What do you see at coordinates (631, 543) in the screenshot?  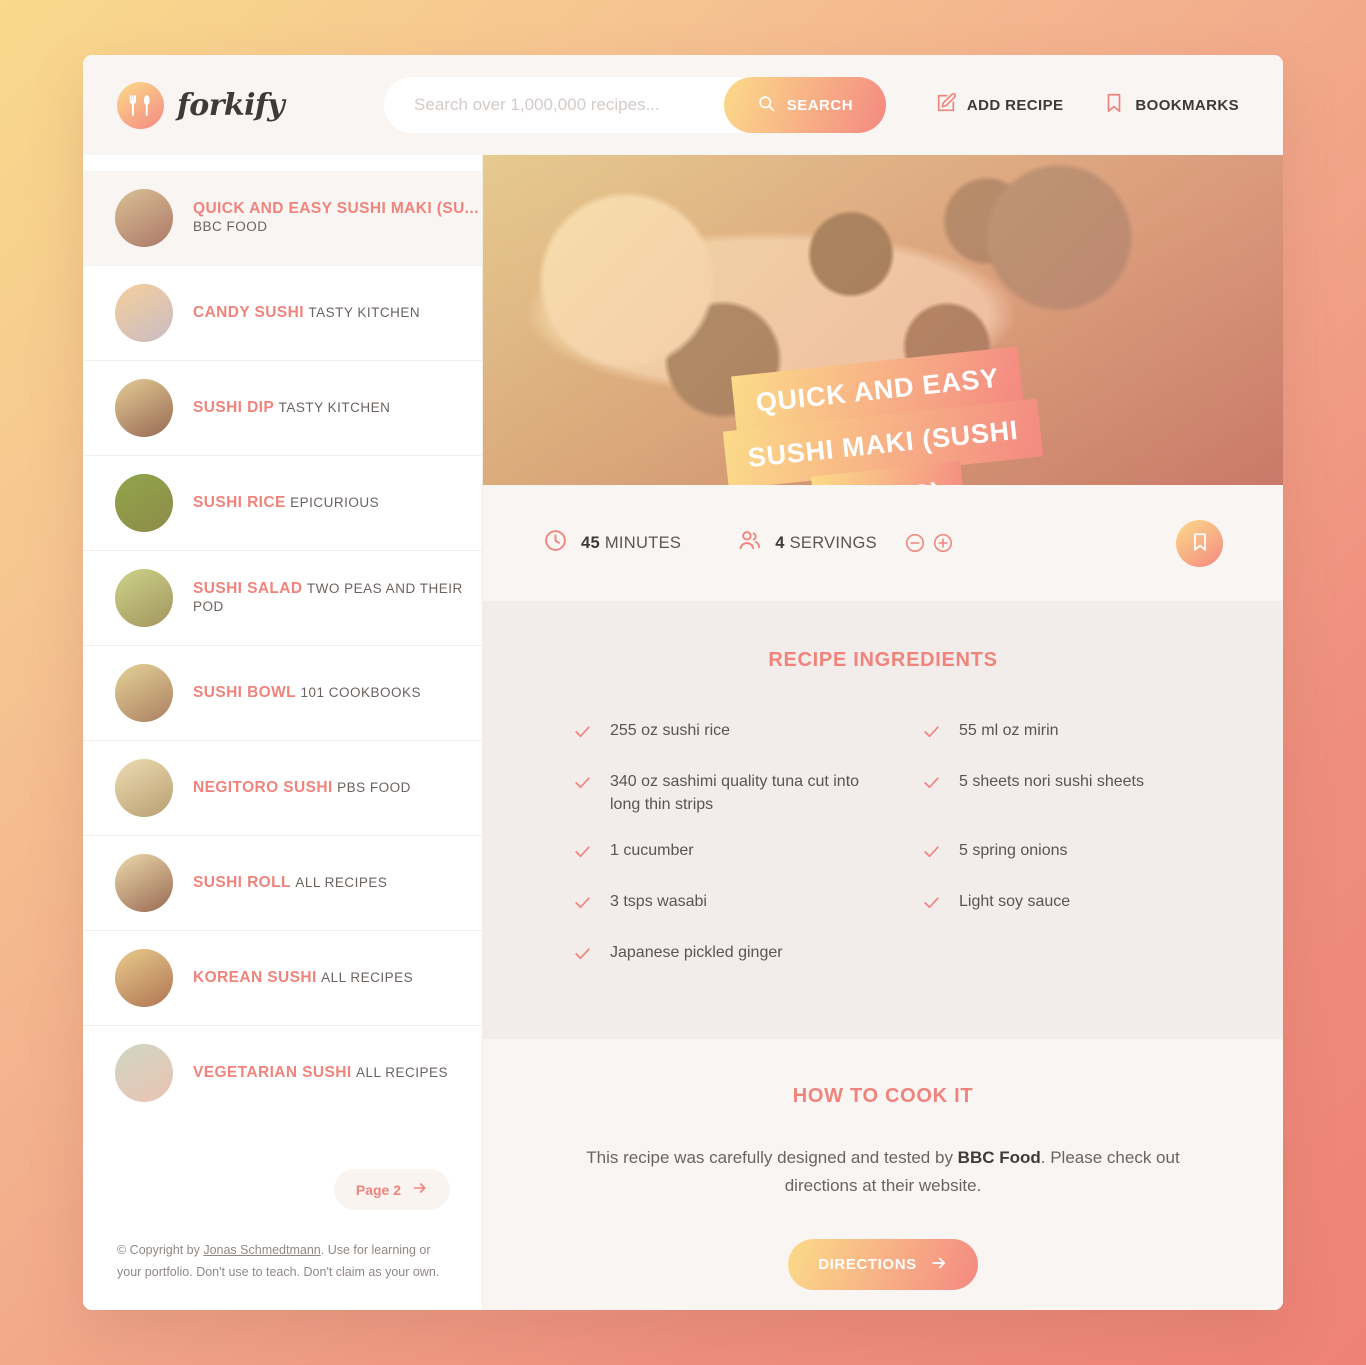 I see `cooking-time-text: 45 MINUTES` at bounding box center [631, 543].